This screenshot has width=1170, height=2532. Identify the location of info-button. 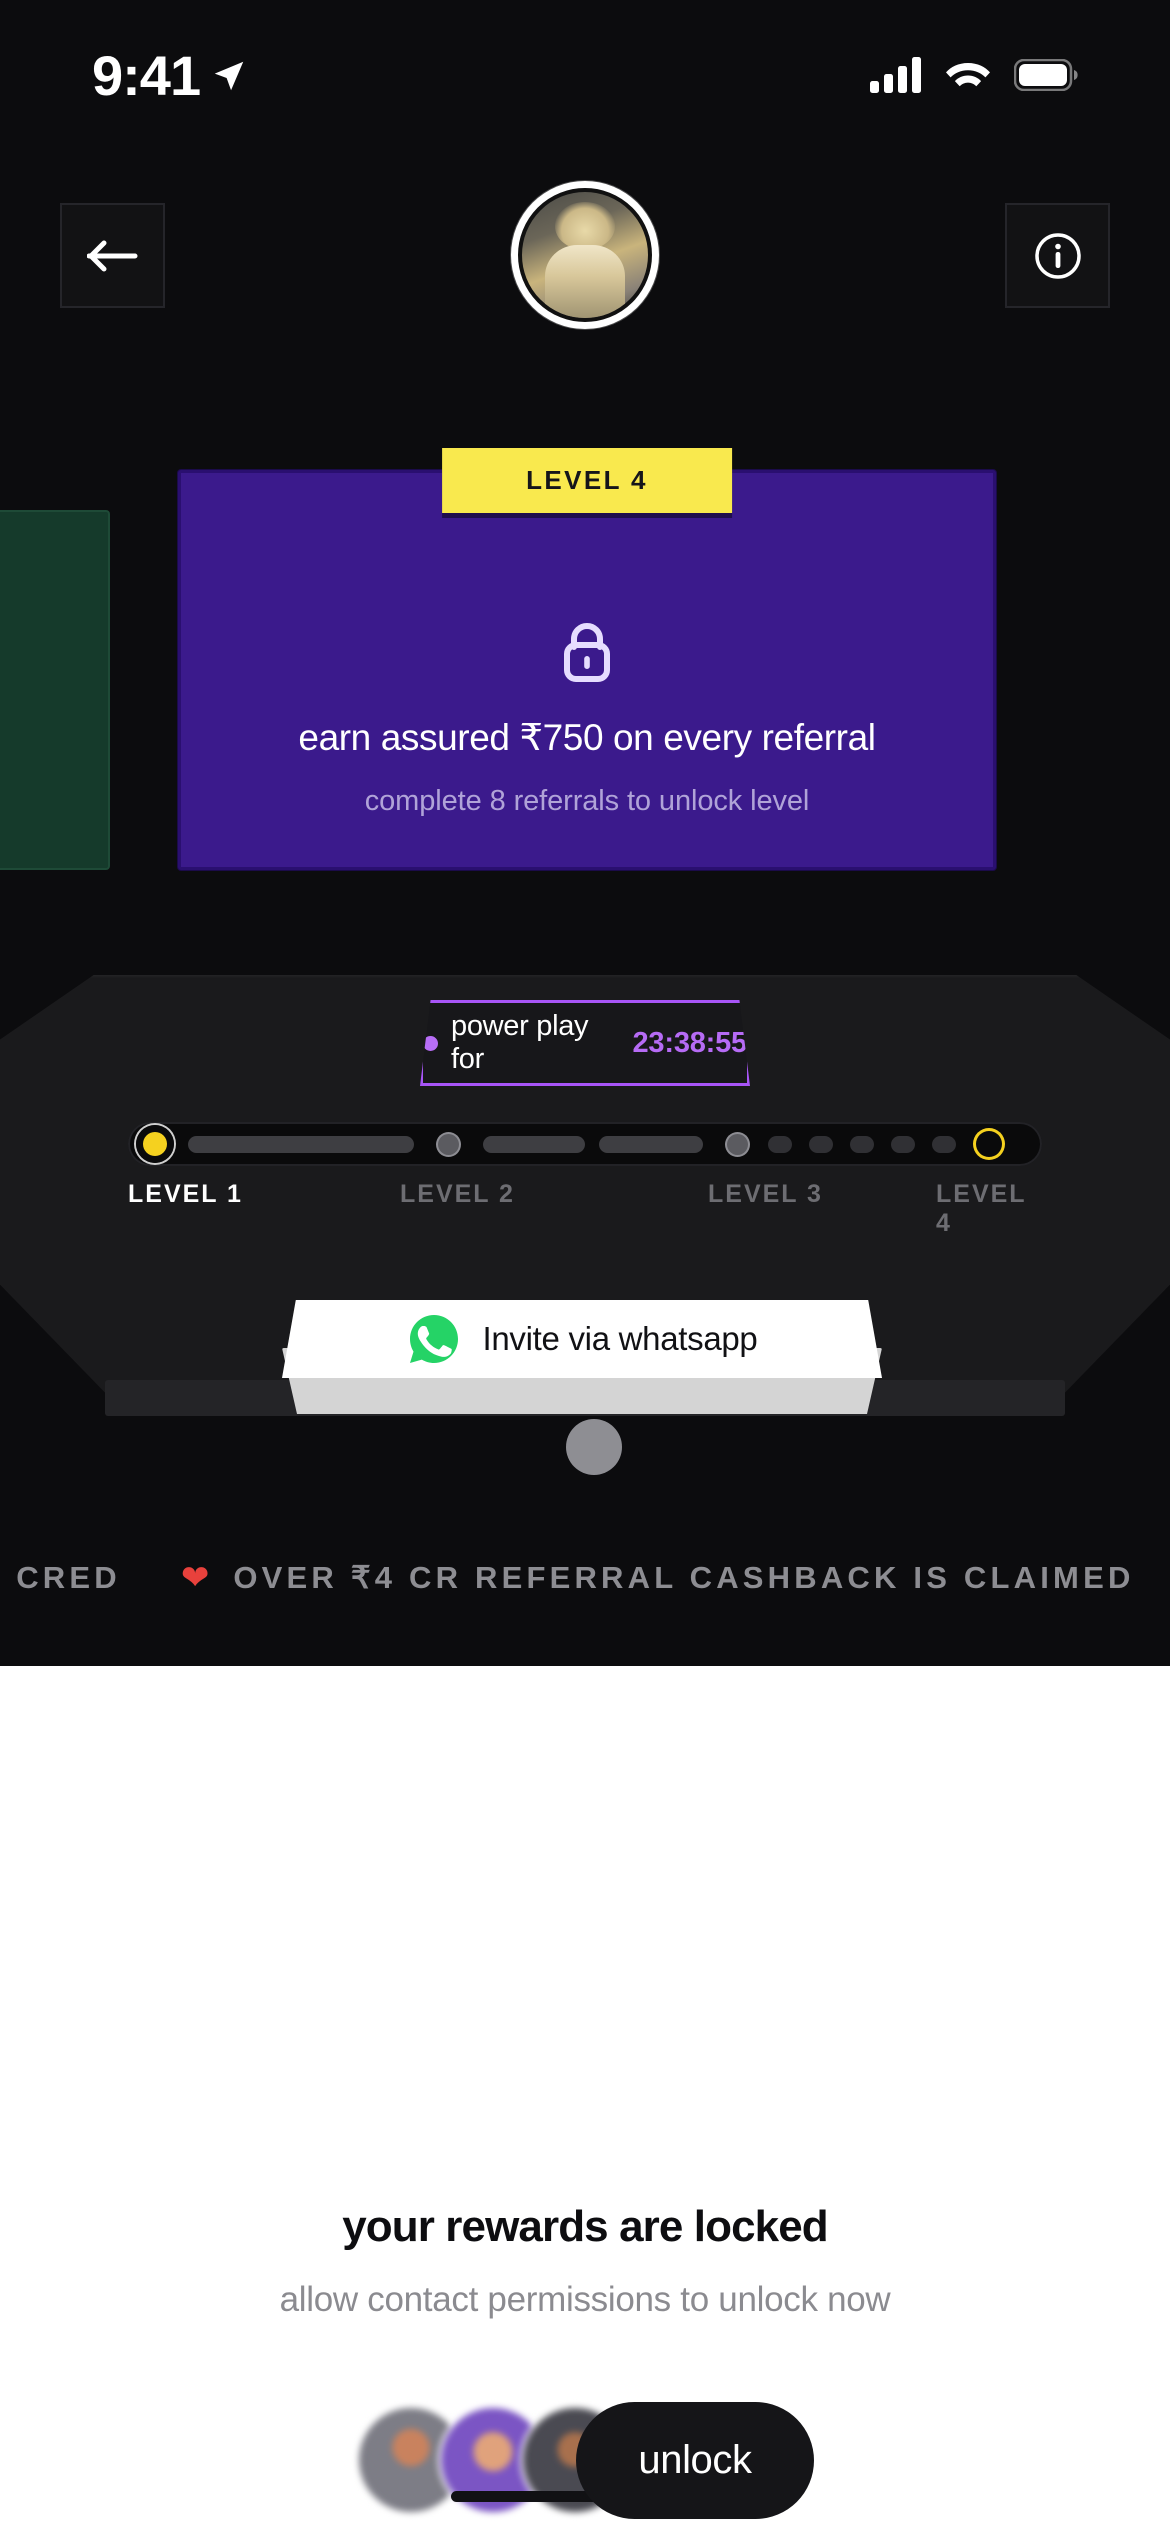
(1057, 255).